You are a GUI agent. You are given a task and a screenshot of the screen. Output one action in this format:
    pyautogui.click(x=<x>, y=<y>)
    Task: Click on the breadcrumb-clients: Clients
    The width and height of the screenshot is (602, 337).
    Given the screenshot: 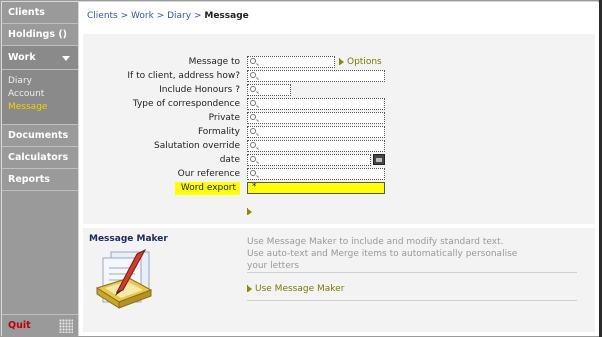 What is the action you would take?
    pyautogui.click(x=102, y=16)
    